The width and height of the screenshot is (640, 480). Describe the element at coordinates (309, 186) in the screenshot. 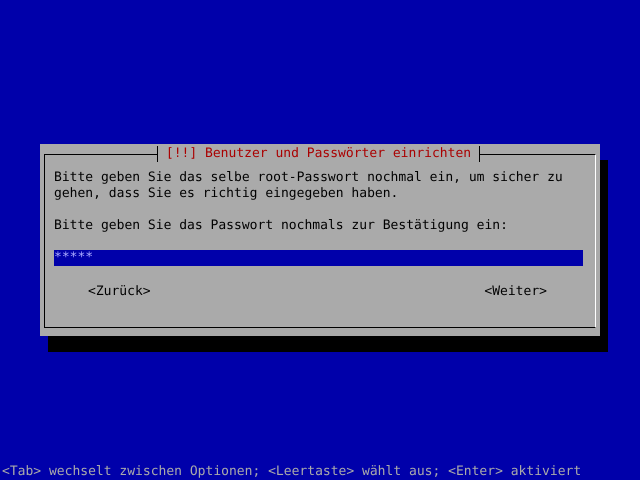

I see `message-text: Bitte geben Sie das selbe root-Passwort nochmal ein, um sicher zu gehen, dass Sie es richtig eingegeben haben.` at that location.